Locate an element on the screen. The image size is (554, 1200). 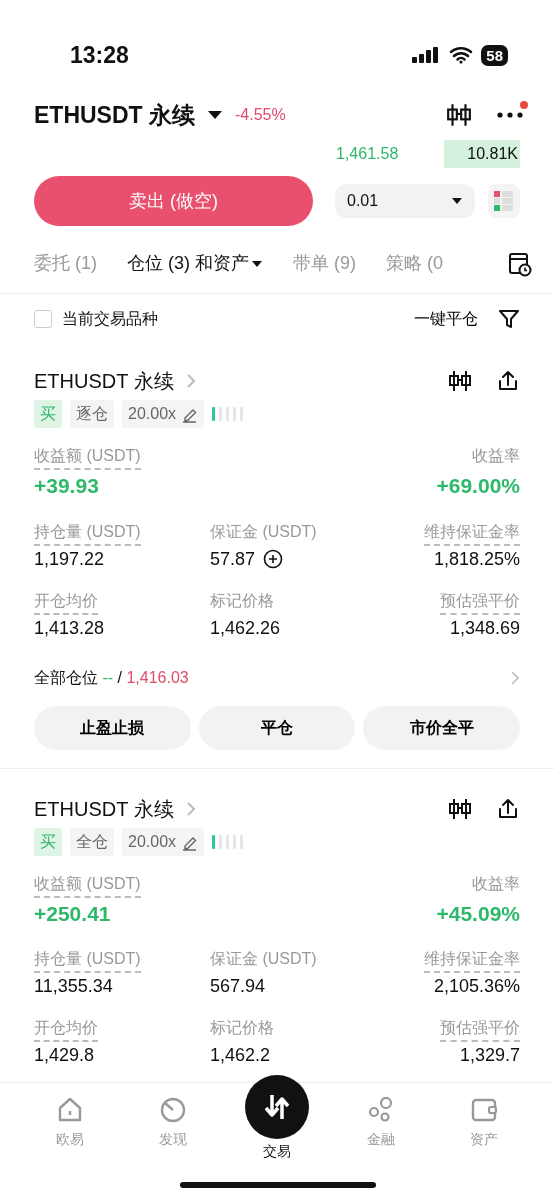
roi-value: +69.00% is located at coordinates (478, 486).